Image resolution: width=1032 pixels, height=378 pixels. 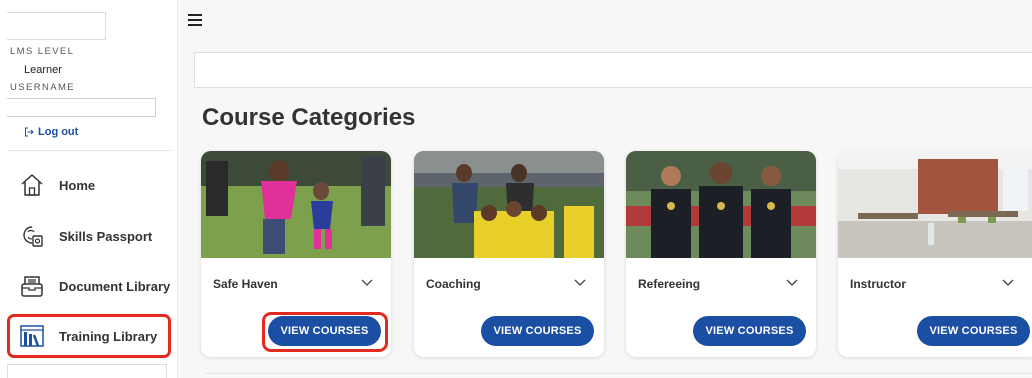 I want to click on sidebar-item-skills-passport: Skills Passport, so click(x=89, y=236).